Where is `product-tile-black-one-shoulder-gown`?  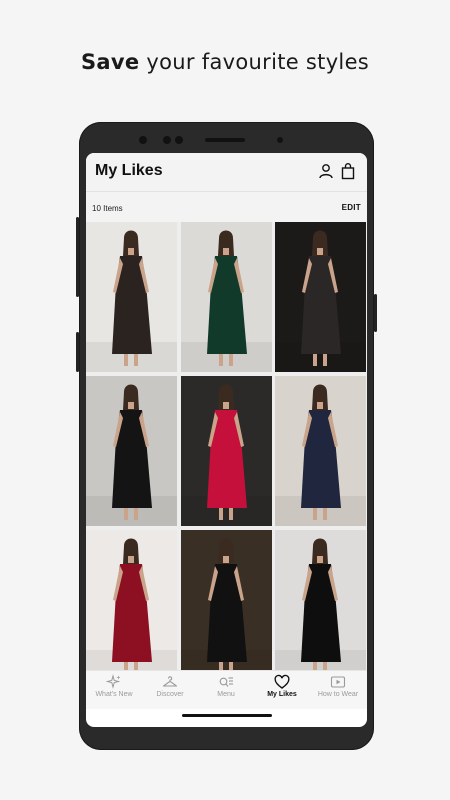 product-tile-black-one-shoulder-gown is located at coordinates (131, 451).